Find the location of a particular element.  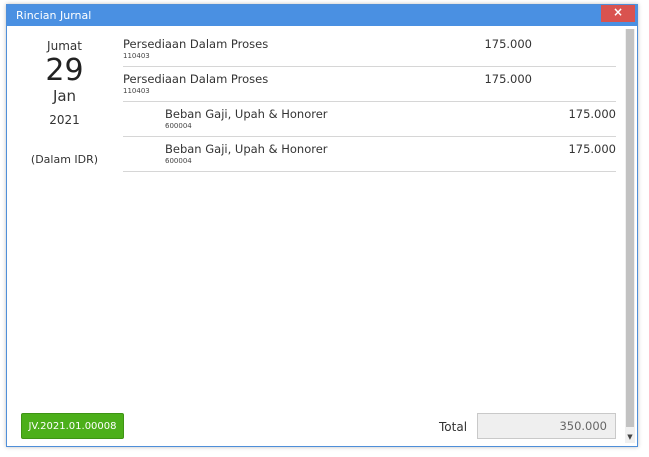

scrollbar-thumb is located at coordinates (630, 228).